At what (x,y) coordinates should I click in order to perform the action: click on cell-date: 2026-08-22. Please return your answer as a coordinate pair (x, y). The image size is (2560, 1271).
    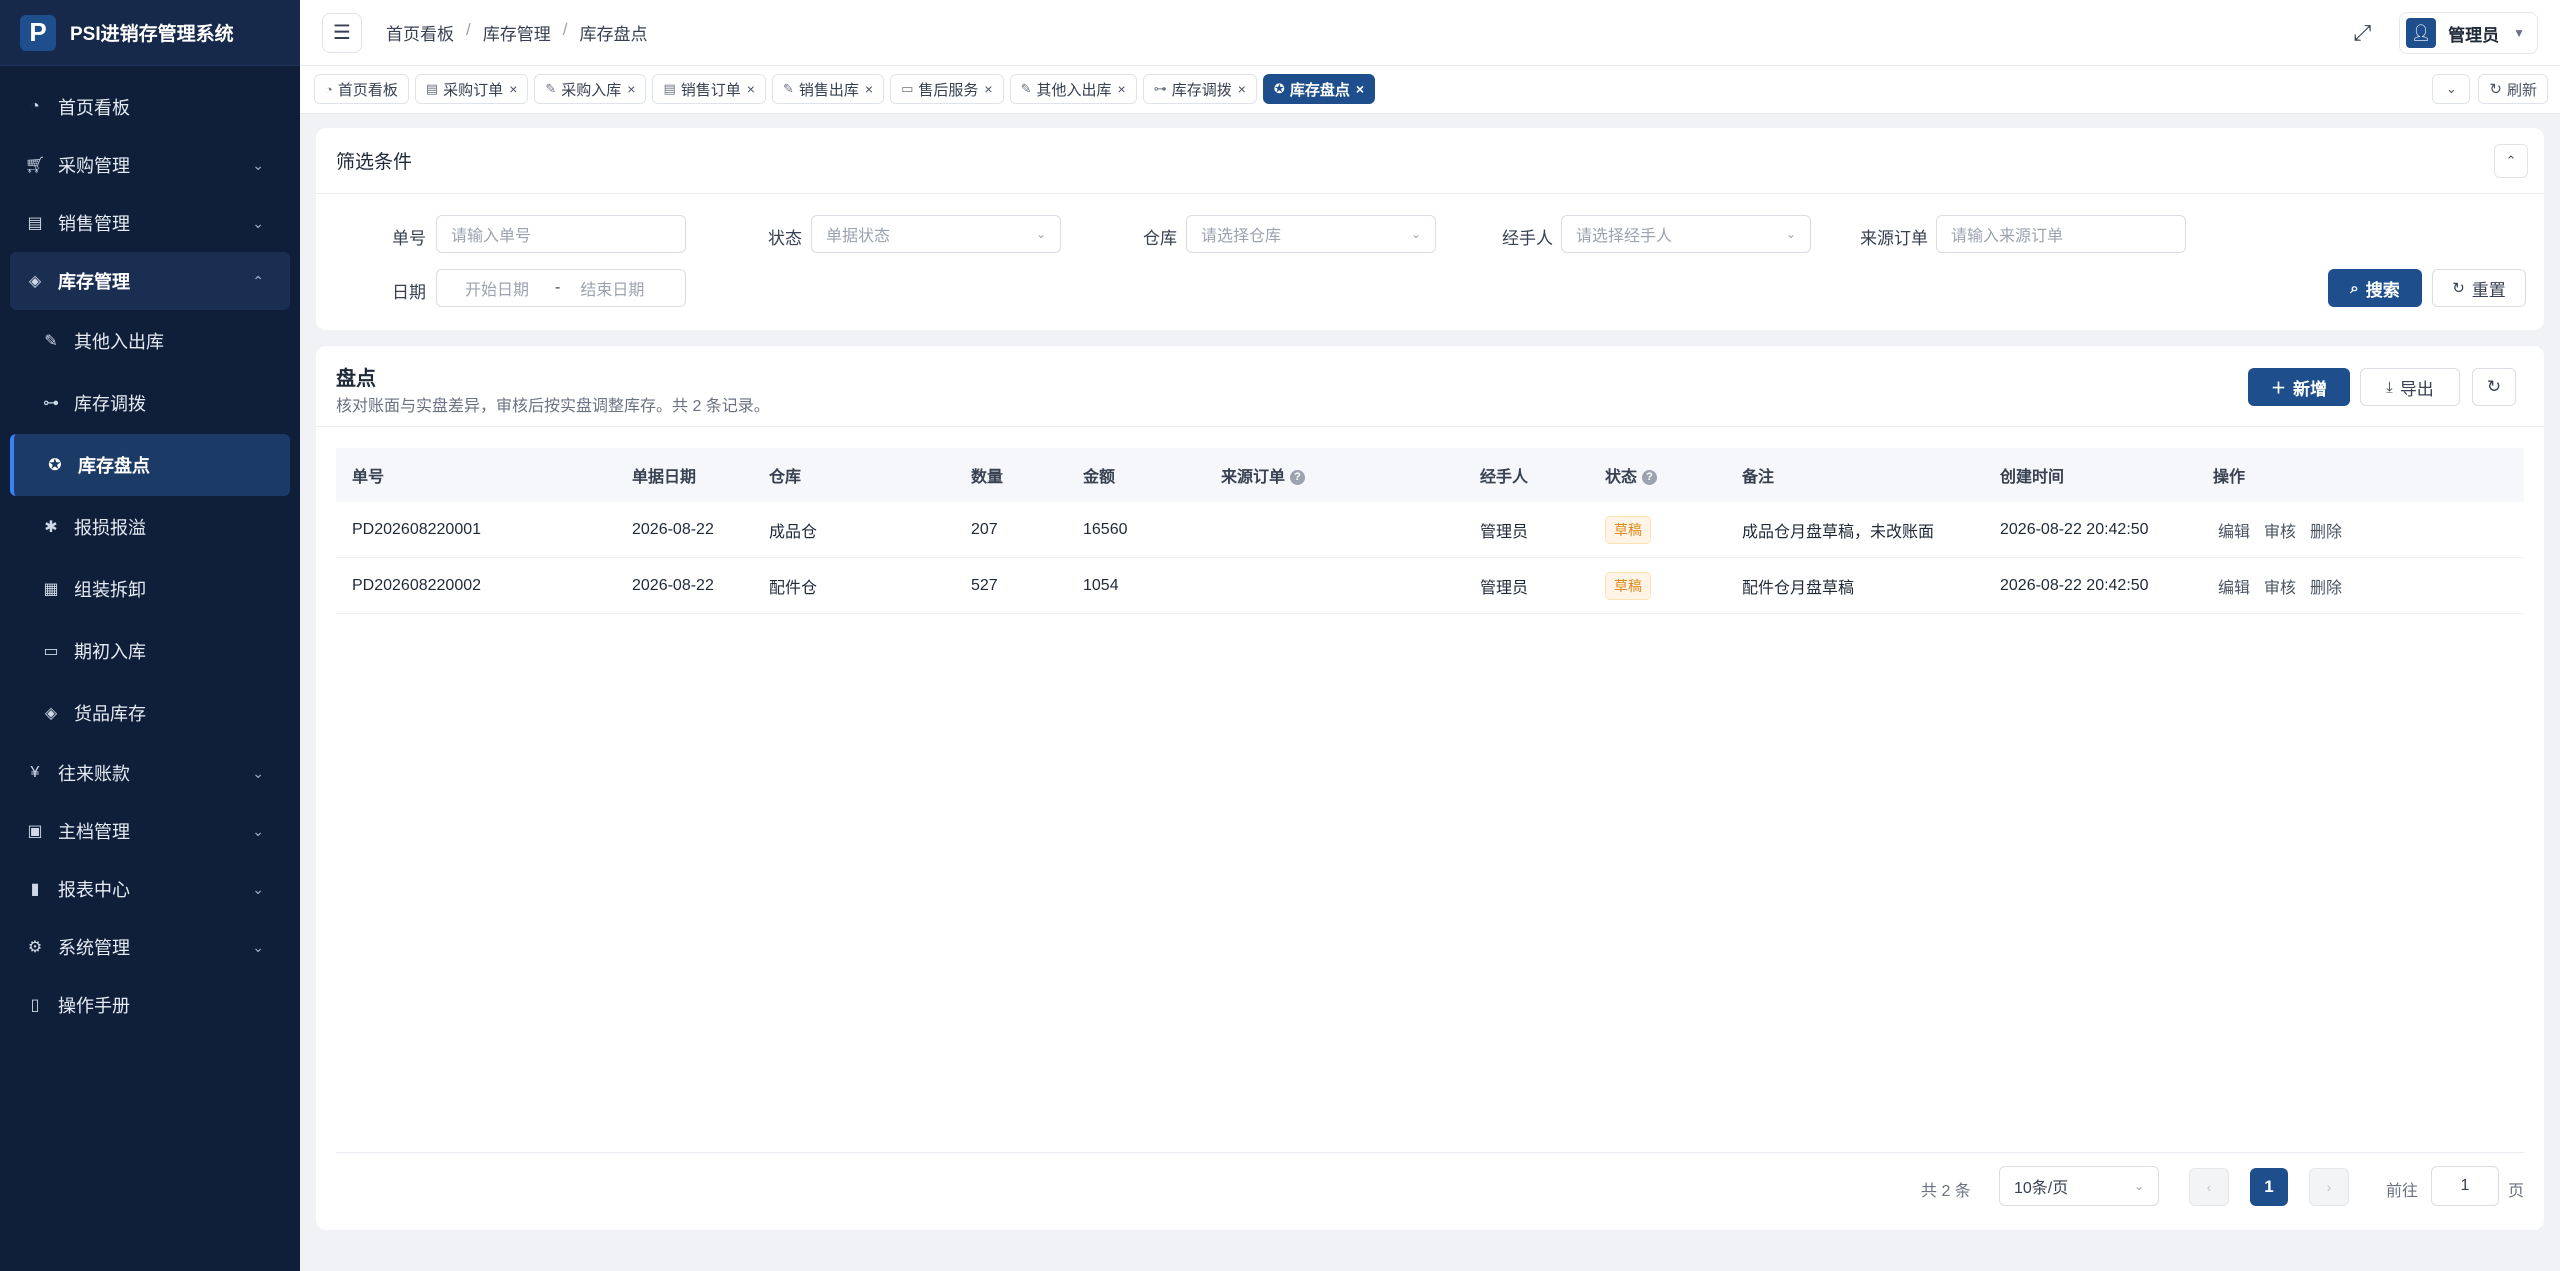
    Looking at the image, I should click on (673, 585).